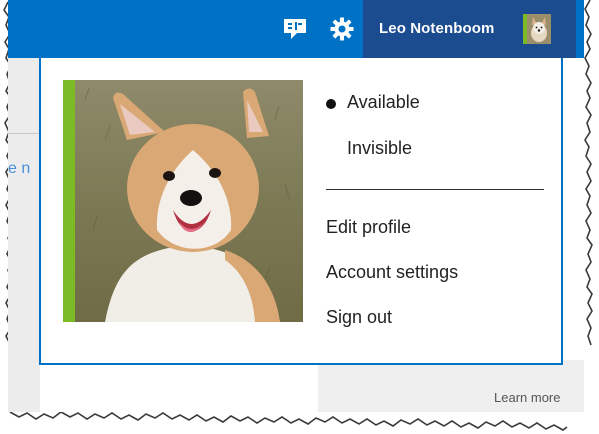 This screenshot has width=599, height=434. I want to click on top-bar: Leo Notenboom, so click(296, 29).